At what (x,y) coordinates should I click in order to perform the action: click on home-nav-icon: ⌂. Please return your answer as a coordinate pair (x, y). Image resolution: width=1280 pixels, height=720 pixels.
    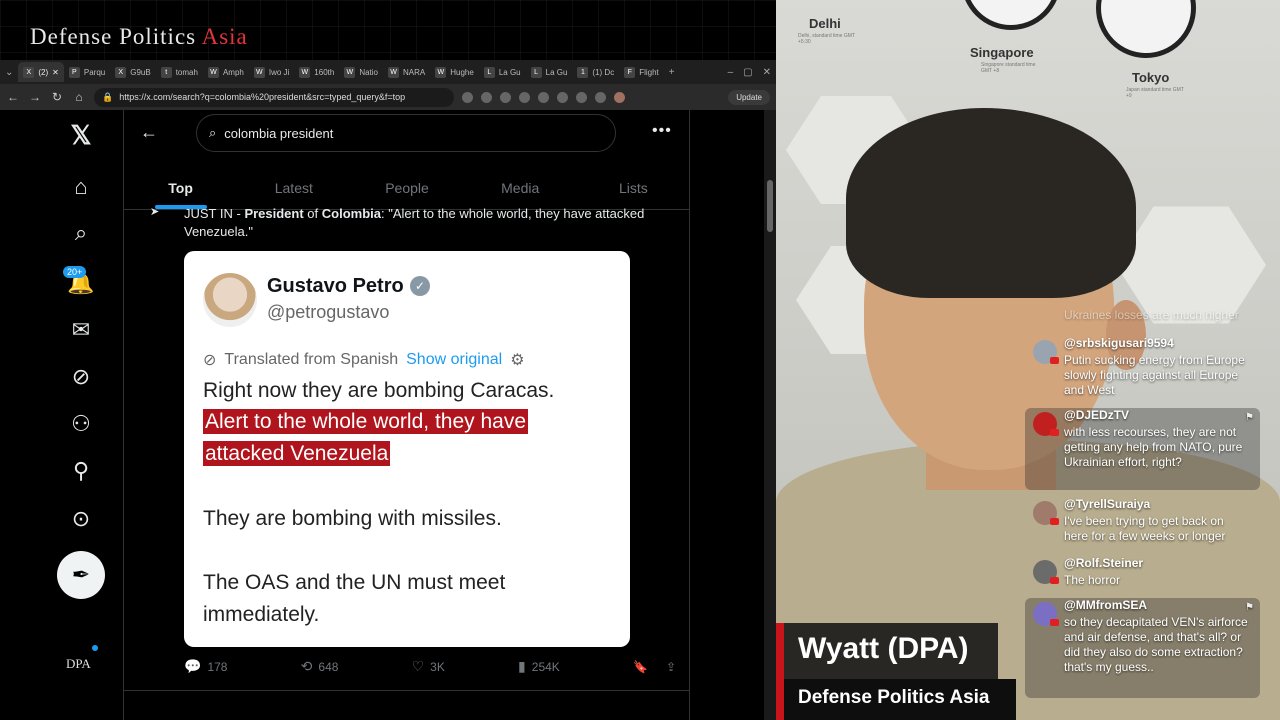
    Looking at the image, I should click on (81, 187).